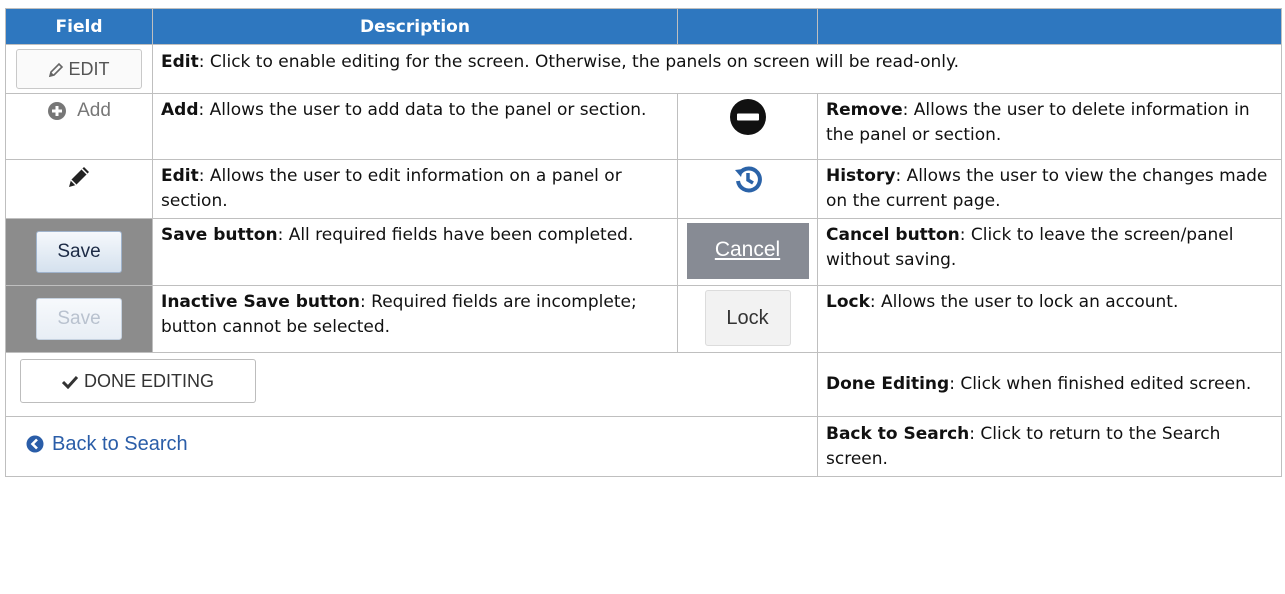 The image size is (1285, 594). Describe the element at coordinates (79, 26) in the screenshot. I see `header-field: Field` at that location.